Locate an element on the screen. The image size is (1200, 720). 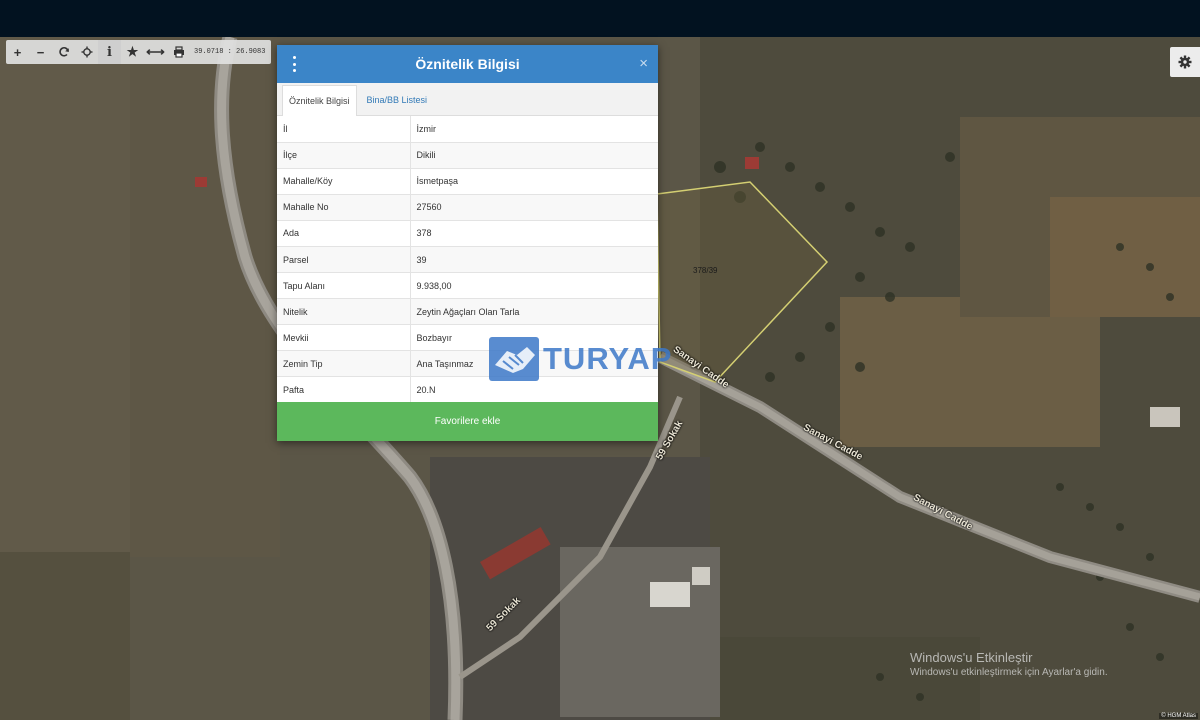
print-icon is located at coordinates (178, 52).